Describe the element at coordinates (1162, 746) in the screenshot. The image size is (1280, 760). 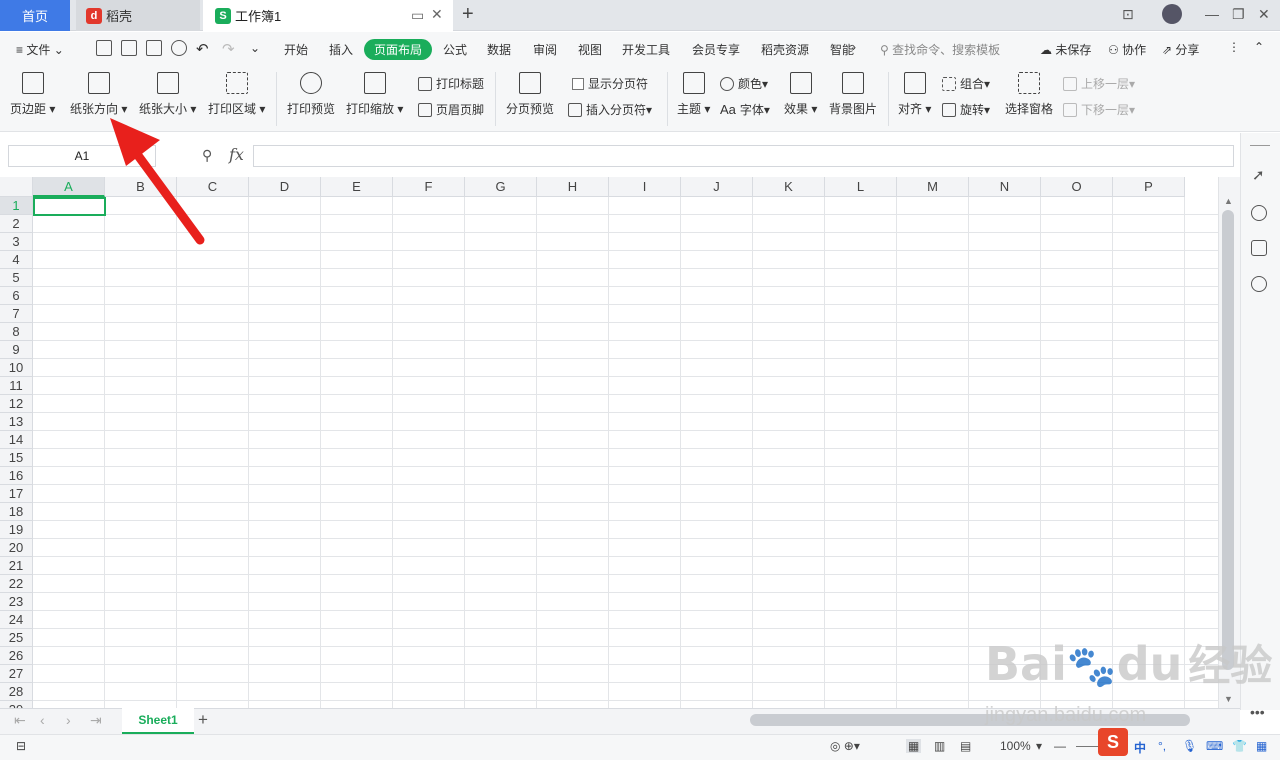
I see `ime-punct-icon: °,` at that location.